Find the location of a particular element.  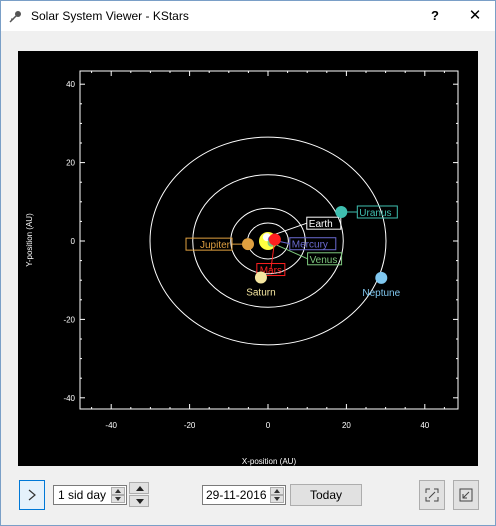

zoom-out-icon is located at coordinates (466, 495).